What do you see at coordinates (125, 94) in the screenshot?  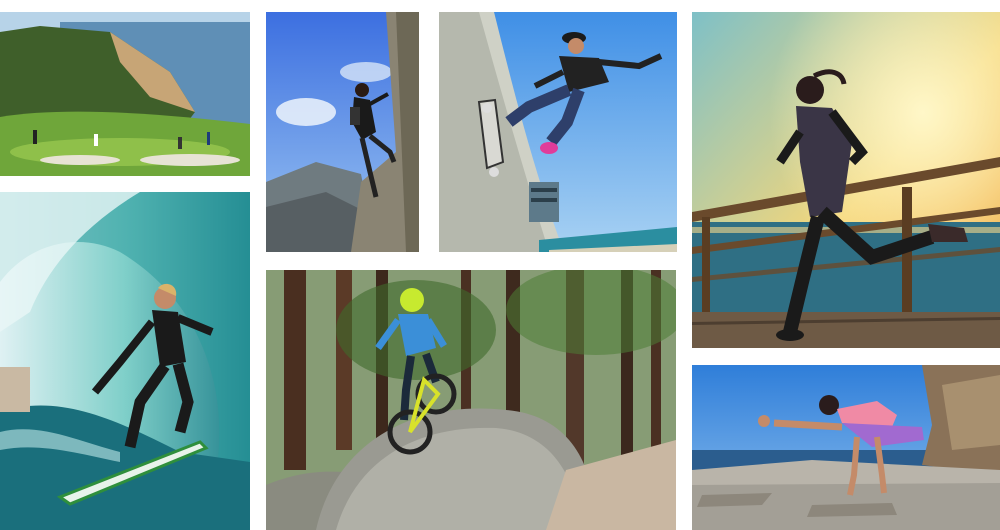 I see `coastal-golf-course-photo` at bounding box center [125, 94].